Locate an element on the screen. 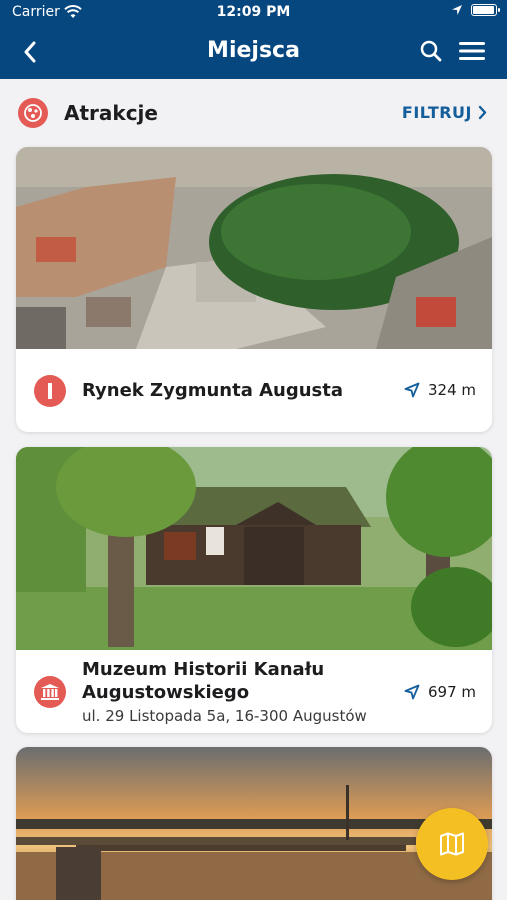 This screenshot has height=900, width=507. status-time: 12:09 PM is located at coordinates (253, 12).